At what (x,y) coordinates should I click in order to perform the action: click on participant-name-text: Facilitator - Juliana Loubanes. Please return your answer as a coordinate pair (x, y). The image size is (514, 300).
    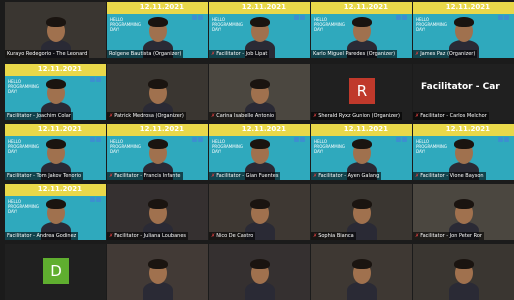
    Looking at the image, I should click on (150, 236).